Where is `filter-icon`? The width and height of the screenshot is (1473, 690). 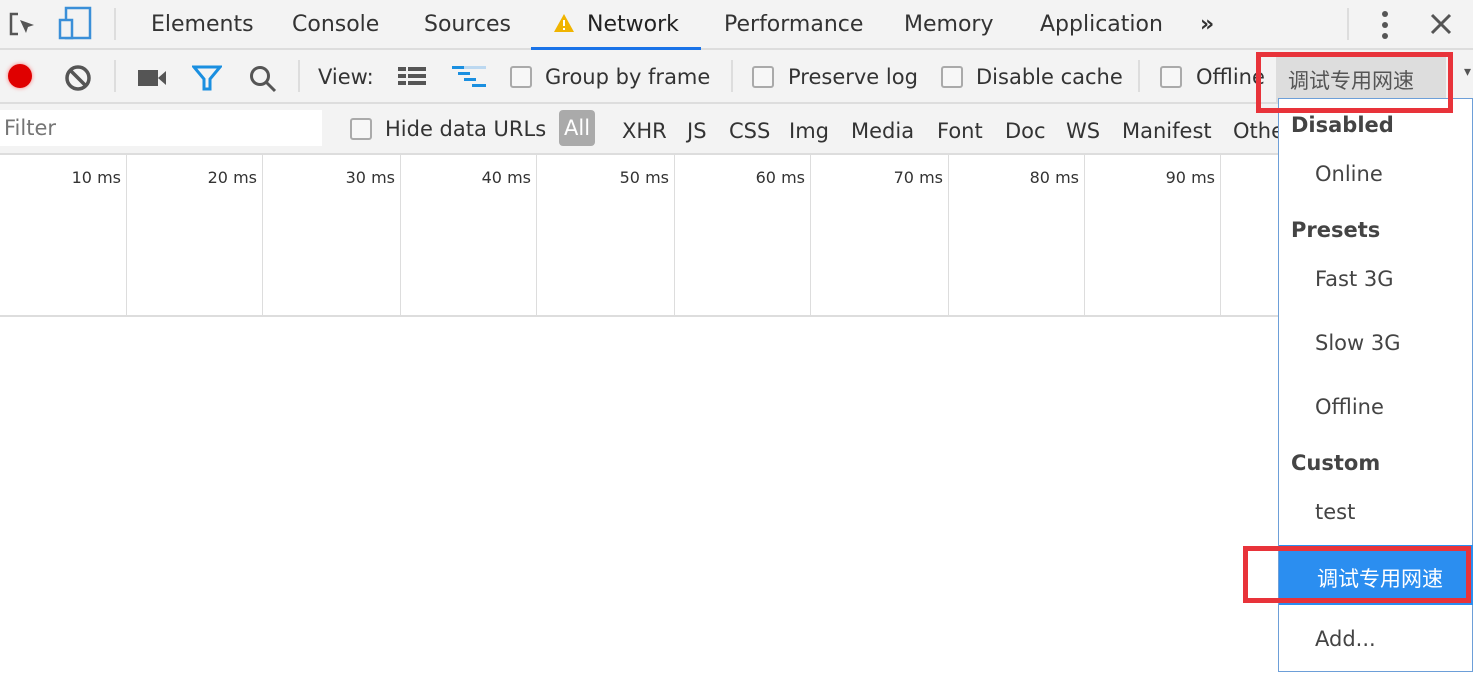 filter-icon is located at coordinates (207, 78).